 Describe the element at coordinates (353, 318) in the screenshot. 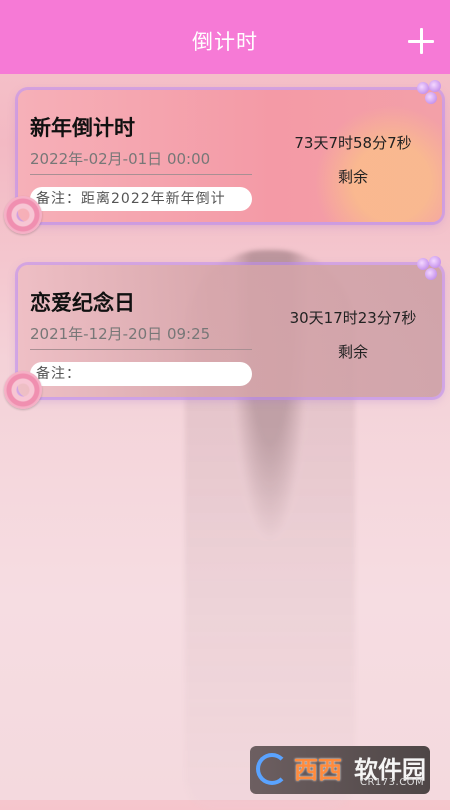

I see `remaining-time: 30天17时23分7秒` at that location.